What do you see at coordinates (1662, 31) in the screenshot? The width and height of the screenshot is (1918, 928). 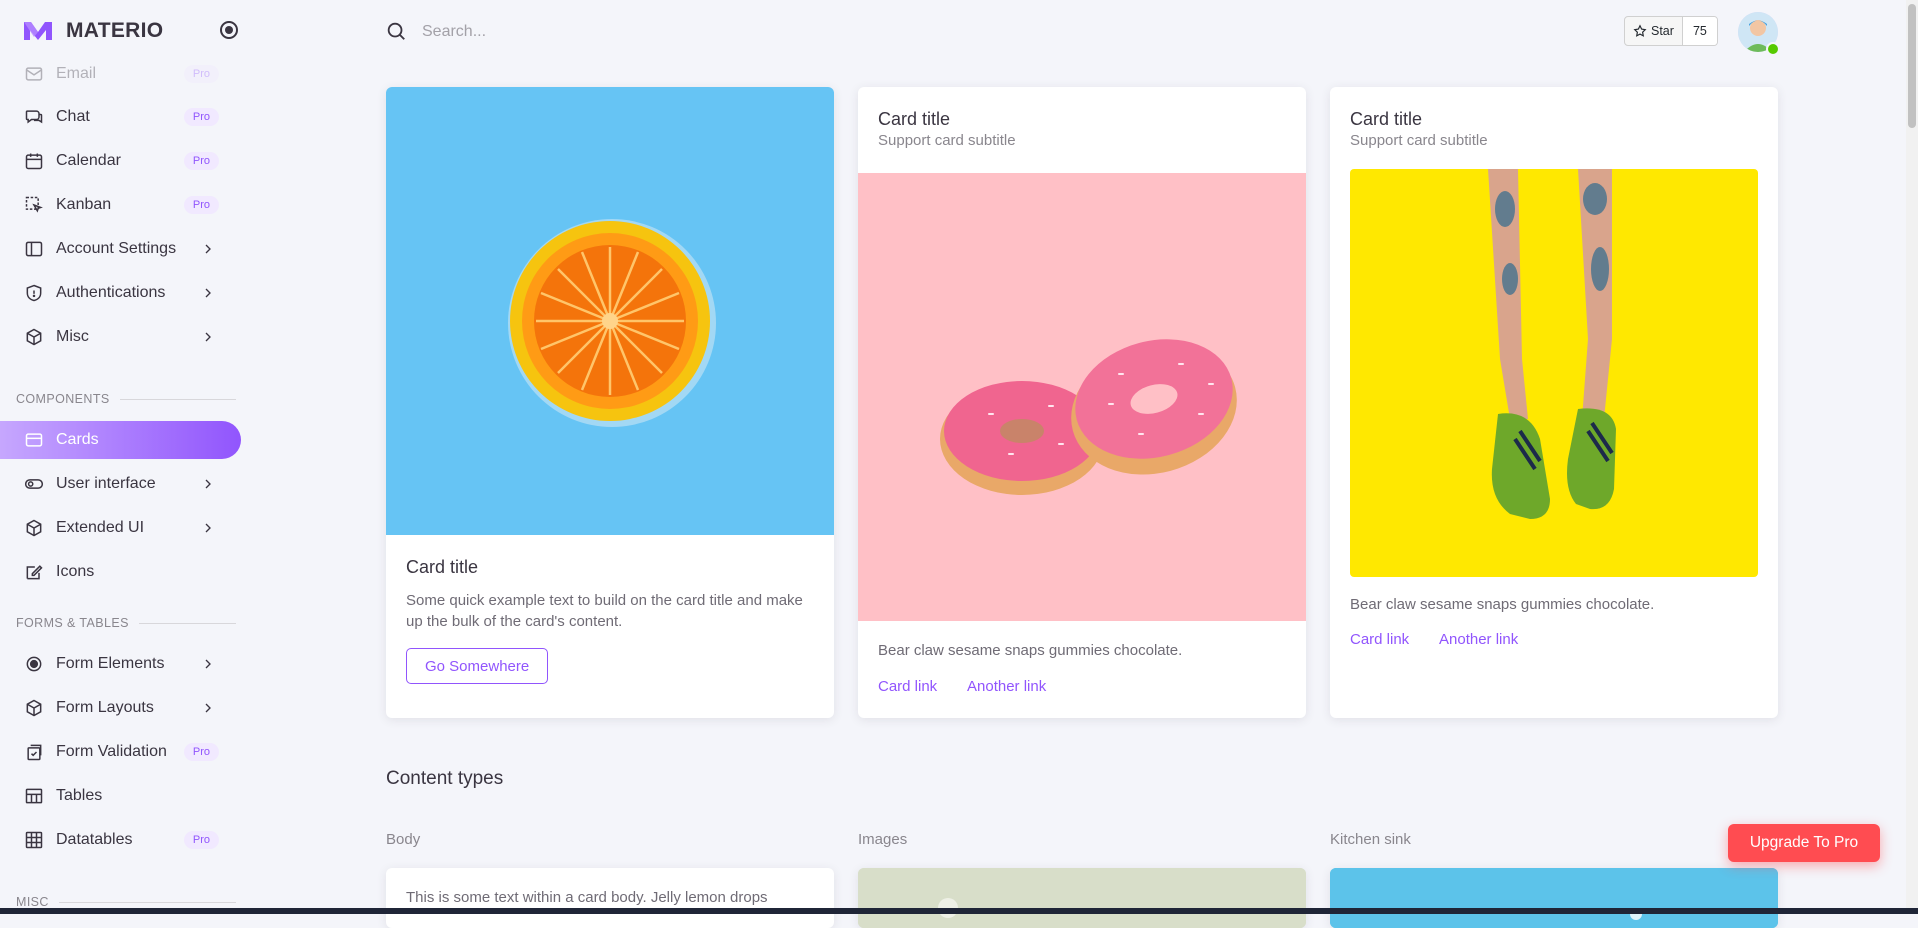 I see `github-star-label: Star` at bounding box center [1662, 31].